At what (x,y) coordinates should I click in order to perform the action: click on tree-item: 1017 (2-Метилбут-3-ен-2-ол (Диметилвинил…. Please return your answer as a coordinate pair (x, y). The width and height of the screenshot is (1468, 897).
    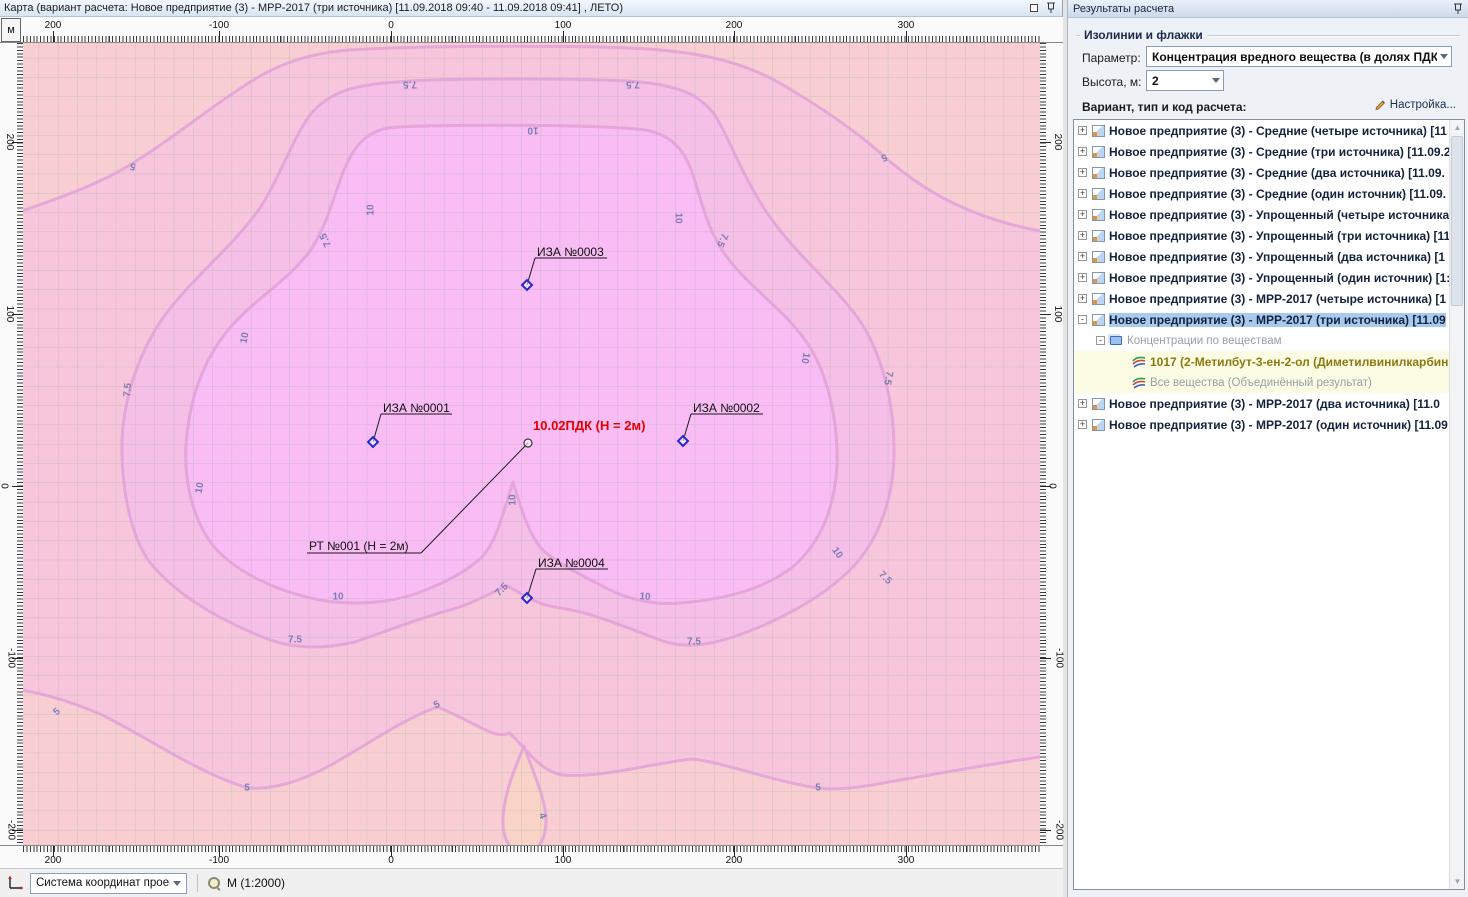
    Looking at the image, I should click on (1269, 361).